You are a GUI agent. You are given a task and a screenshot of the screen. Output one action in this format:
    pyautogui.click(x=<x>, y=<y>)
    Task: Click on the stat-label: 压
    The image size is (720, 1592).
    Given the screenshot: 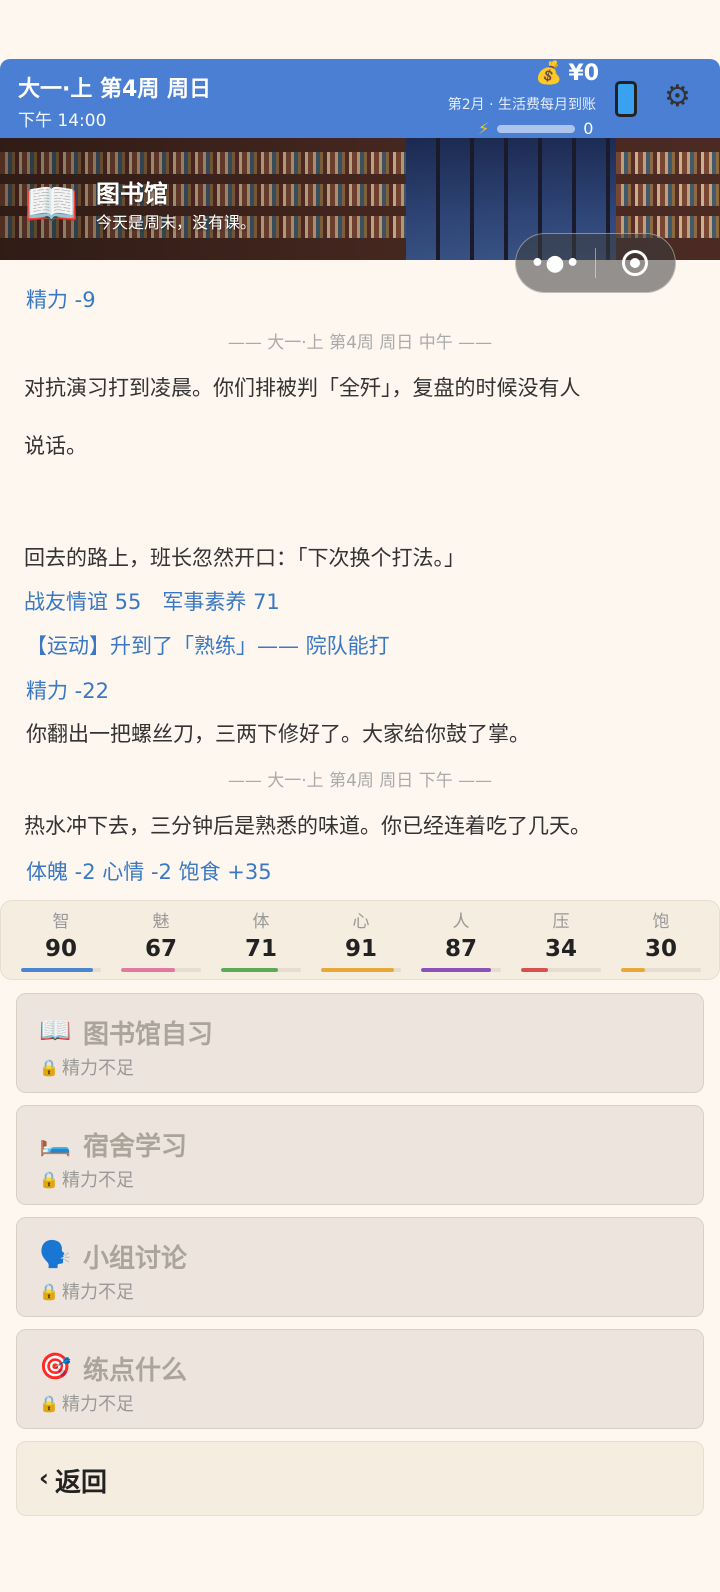 What is the action you would take?
    pyautogui.click(x=561, y=922)
    